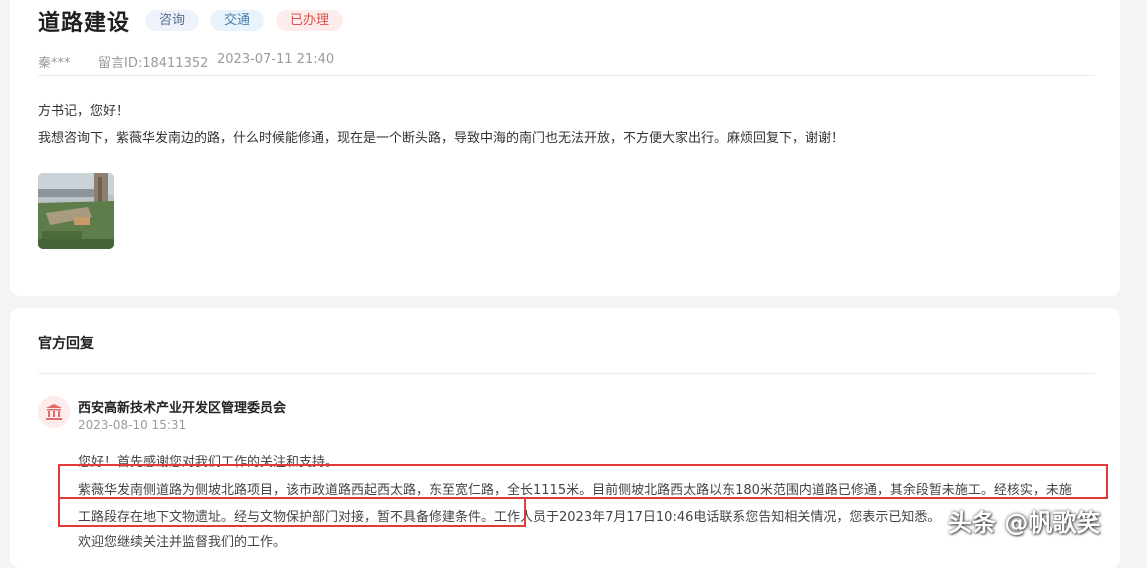 Image resolution: width=1147 pixels, height=568 pixels. I want to click on watermark: 头条 @帆歌笑, so click(1024, 523).